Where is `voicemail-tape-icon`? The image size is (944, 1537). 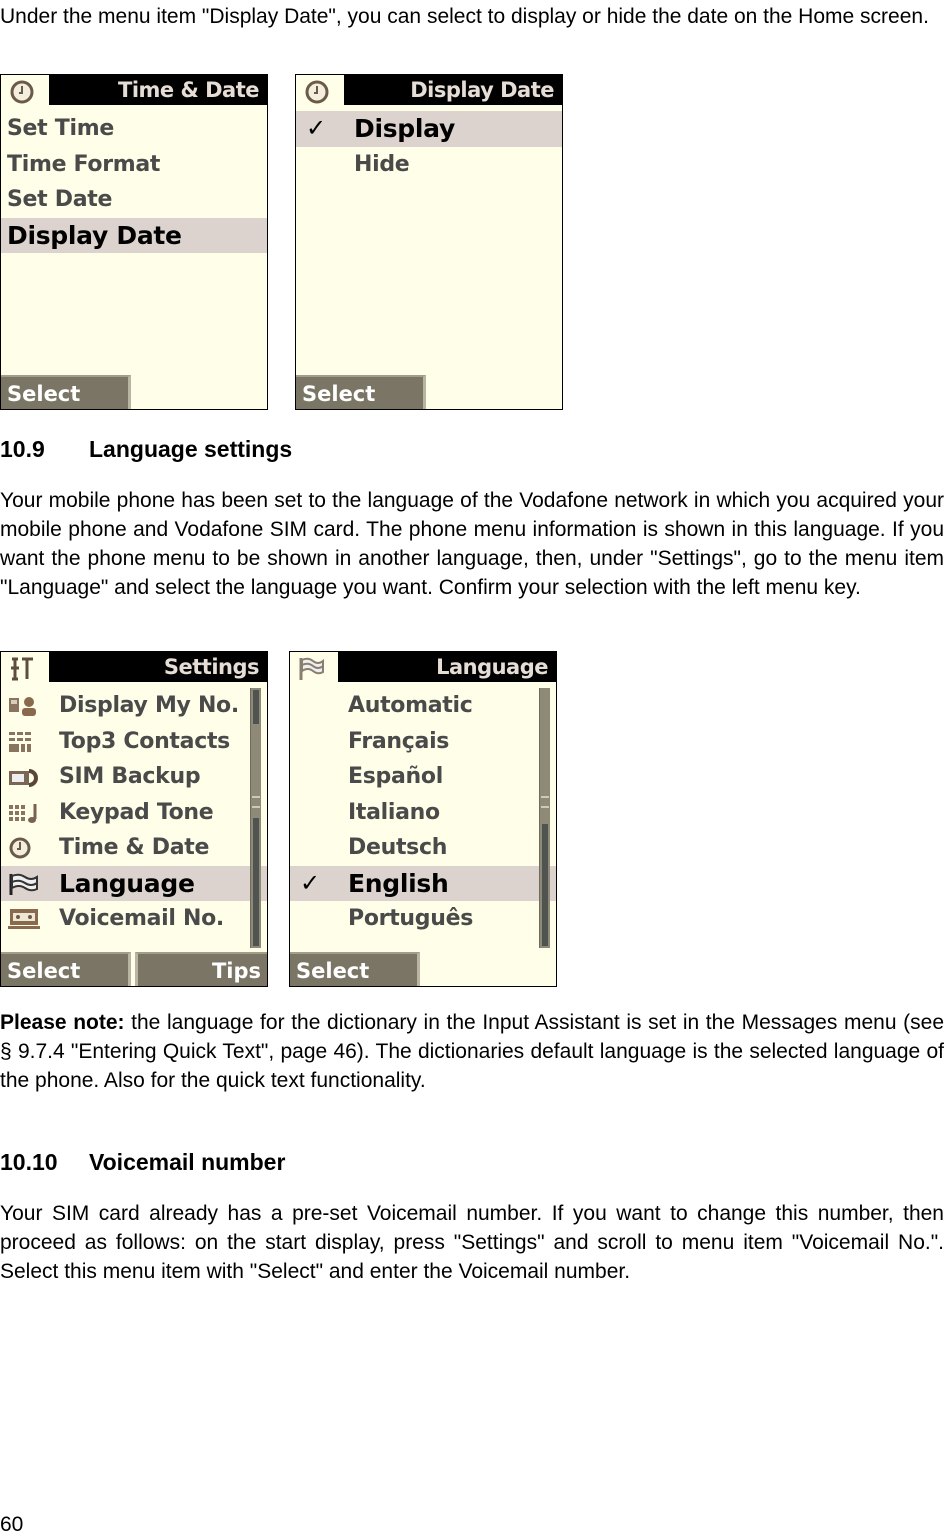 voicemail-tape-icon is located at coordinates (24, 919).